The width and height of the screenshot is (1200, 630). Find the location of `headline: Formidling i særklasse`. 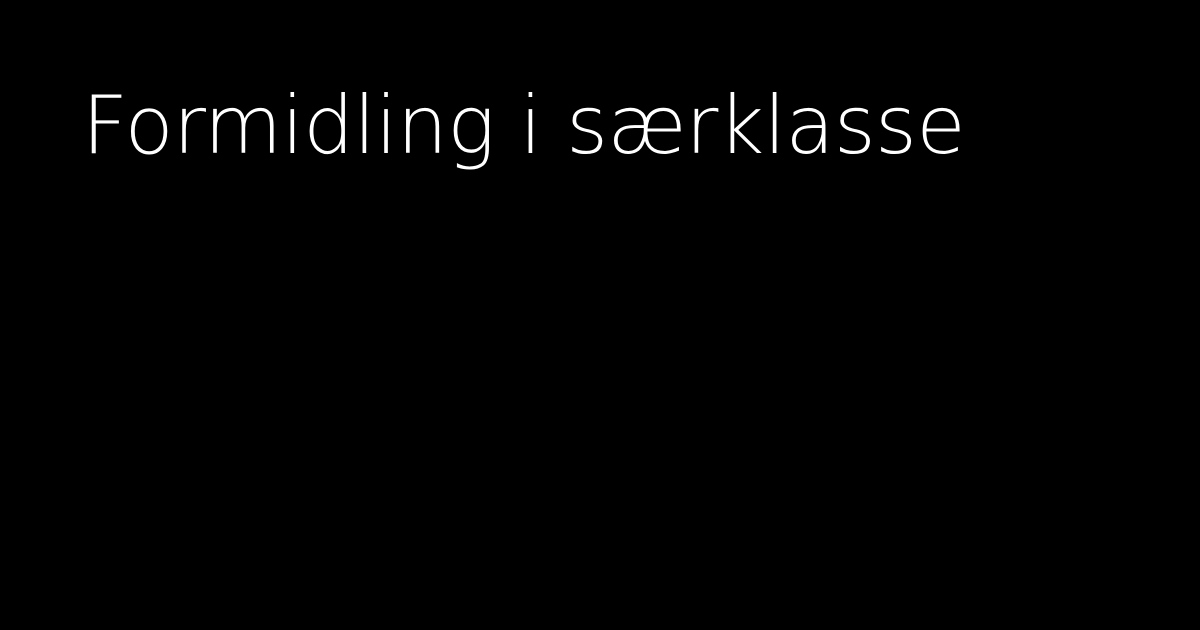

headline: Formidling i særklasse is located at coordinates (524, 125).